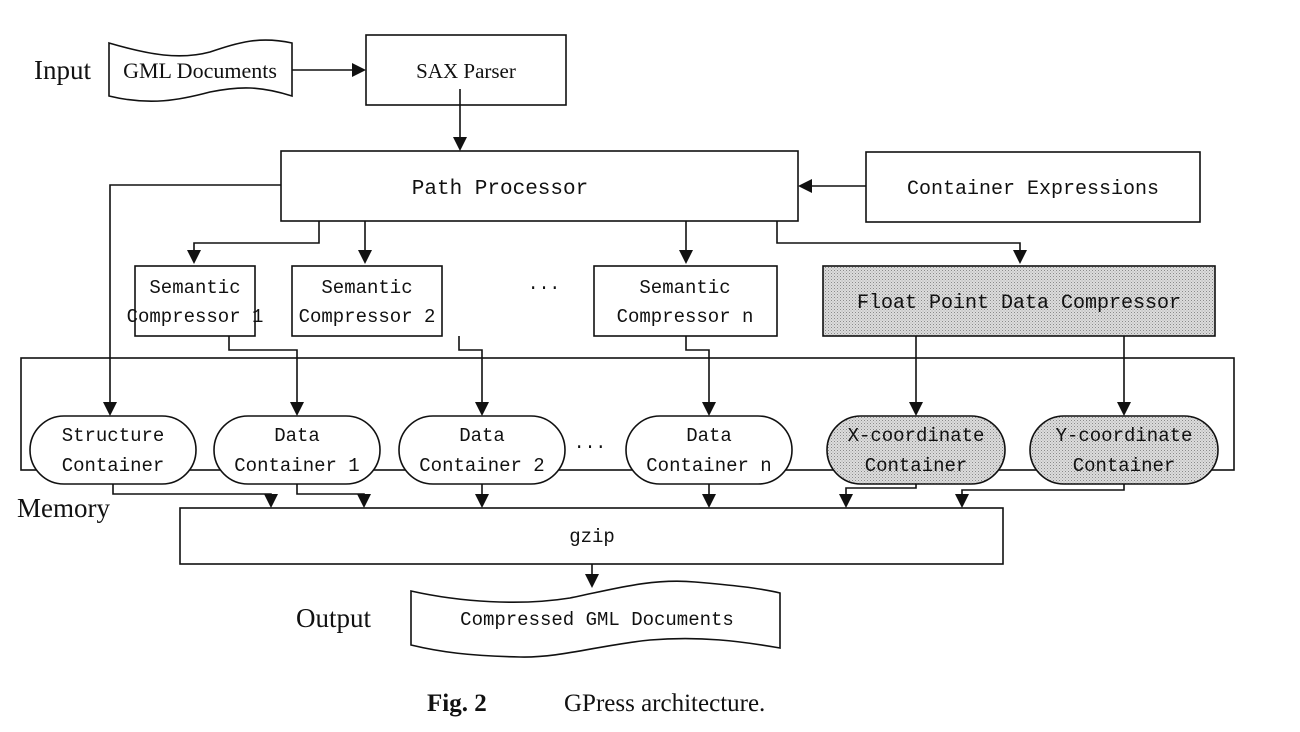 Image resolution: width=1300 pixels, height=732 pixels. What do you see at coordinates (63, 508) in the screenshot?
I see `memory-label: Memory` at bounding box center [63, 508].